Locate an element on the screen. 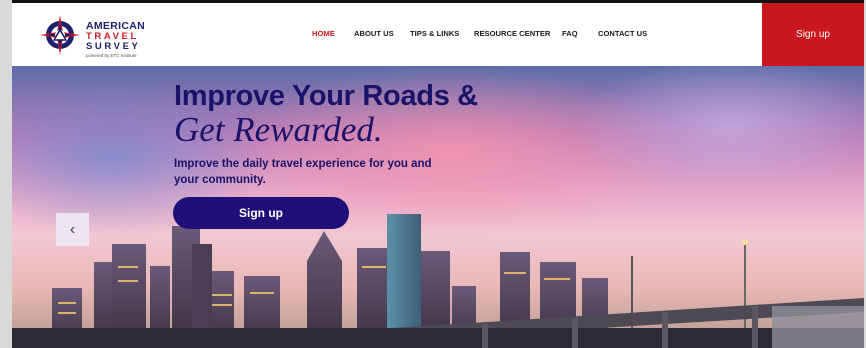 Image resolution: width=866 pixels, height=348 pixels. hero-headline: Improve Your Roads & is located at coordinates (326, 96).